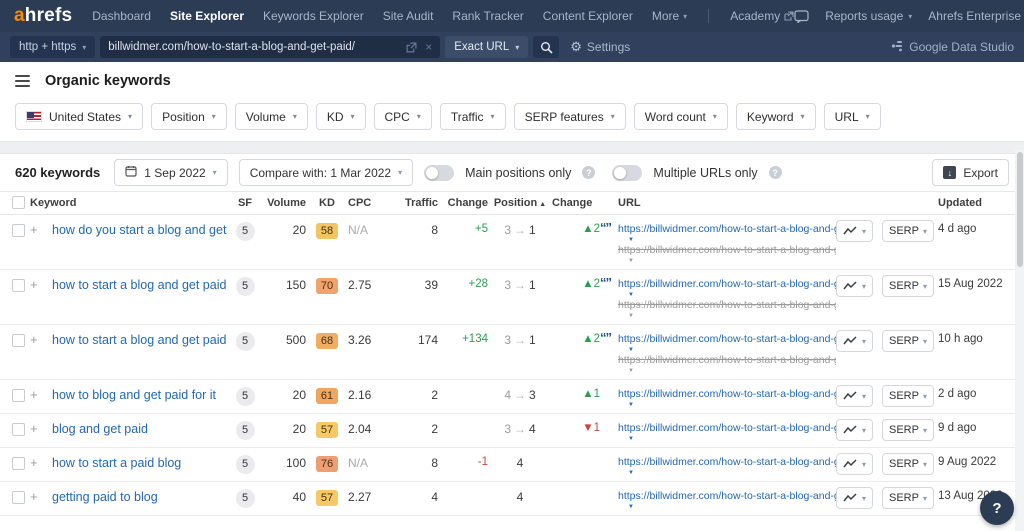  Describe the element at coordinates (271, 116) in the screenshot. I see `filter-volume: Volume ▾` at that location.